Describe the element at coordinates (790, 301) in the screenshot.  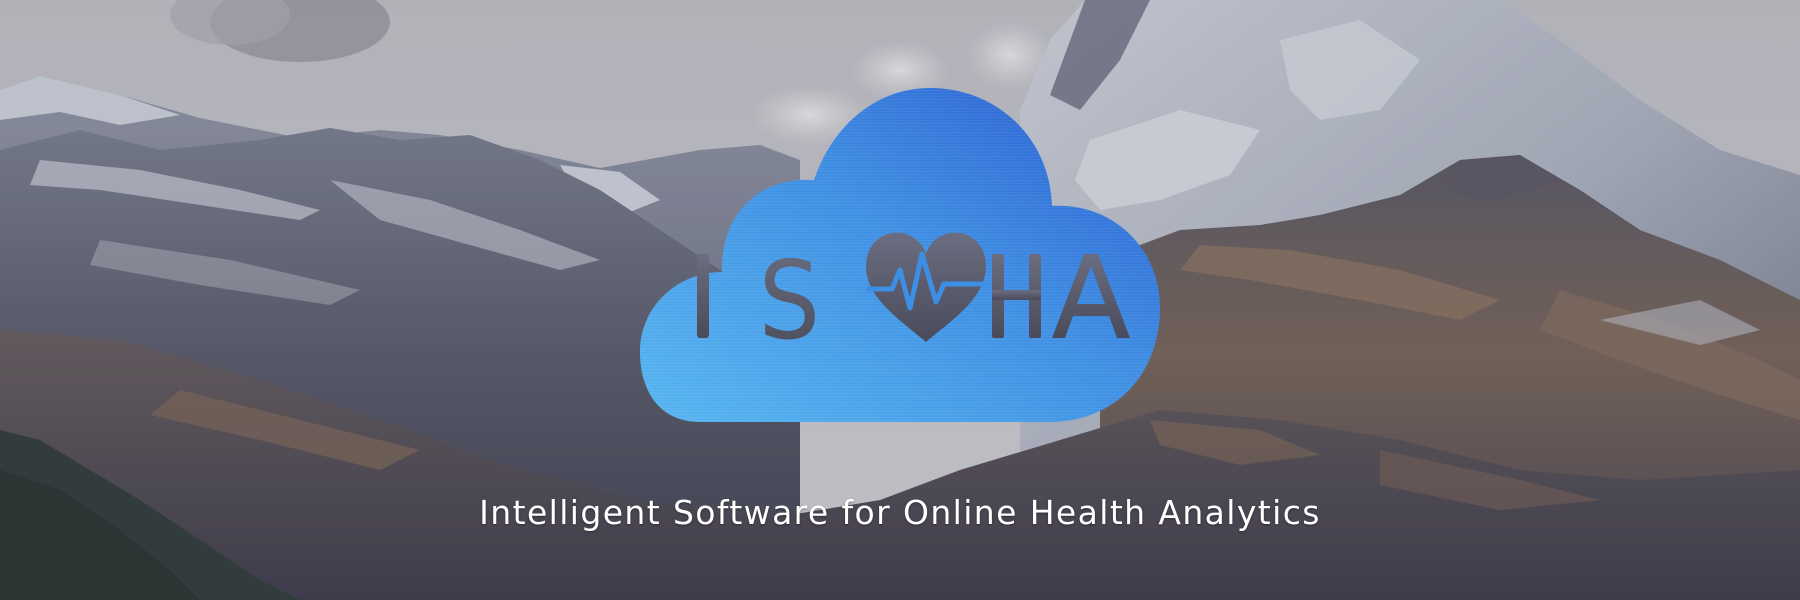
I see `svg-text: S` at that location.